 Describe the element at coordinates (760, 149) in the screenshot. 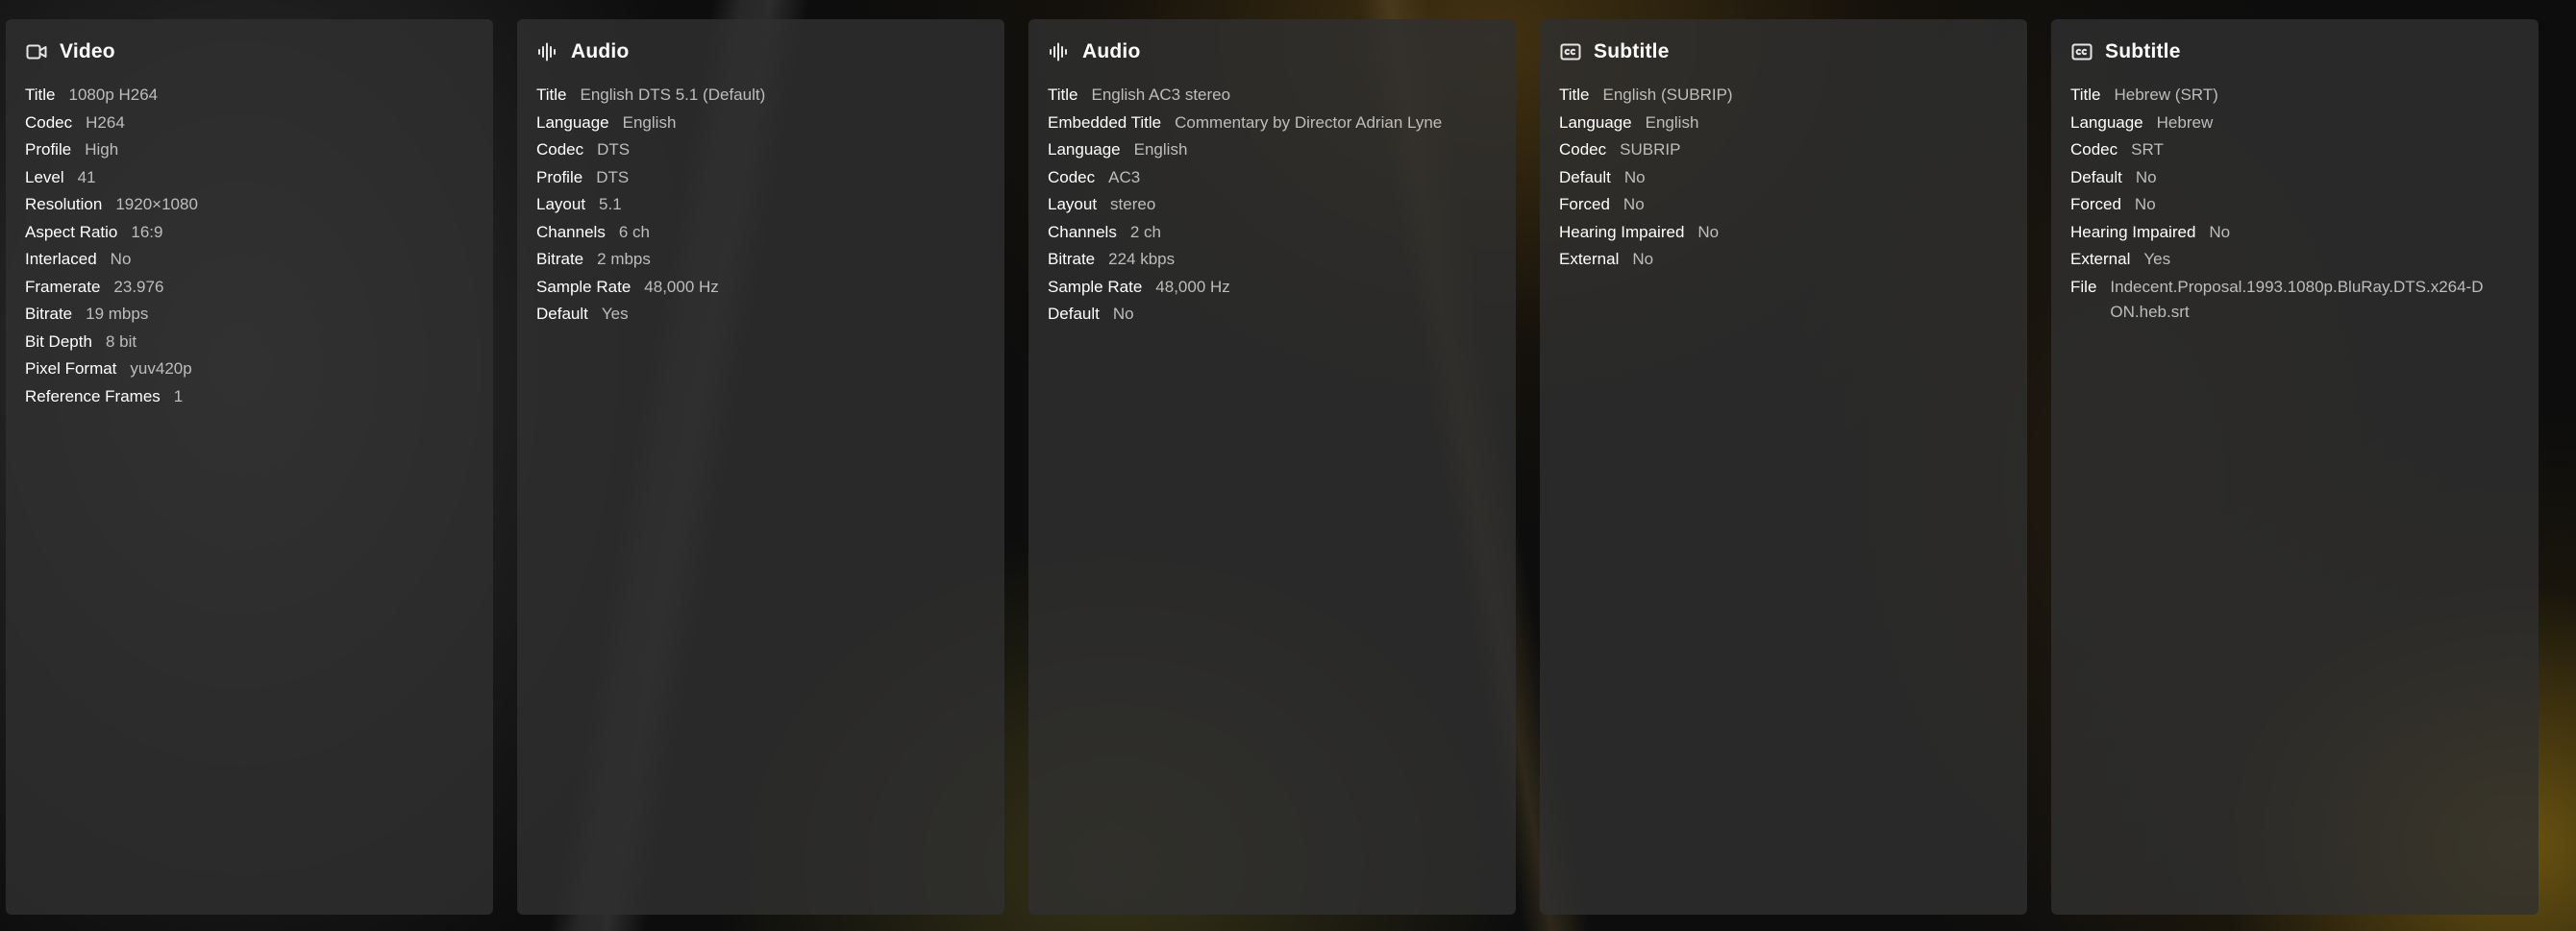

I see `property-row: Codec DTS` at that location.